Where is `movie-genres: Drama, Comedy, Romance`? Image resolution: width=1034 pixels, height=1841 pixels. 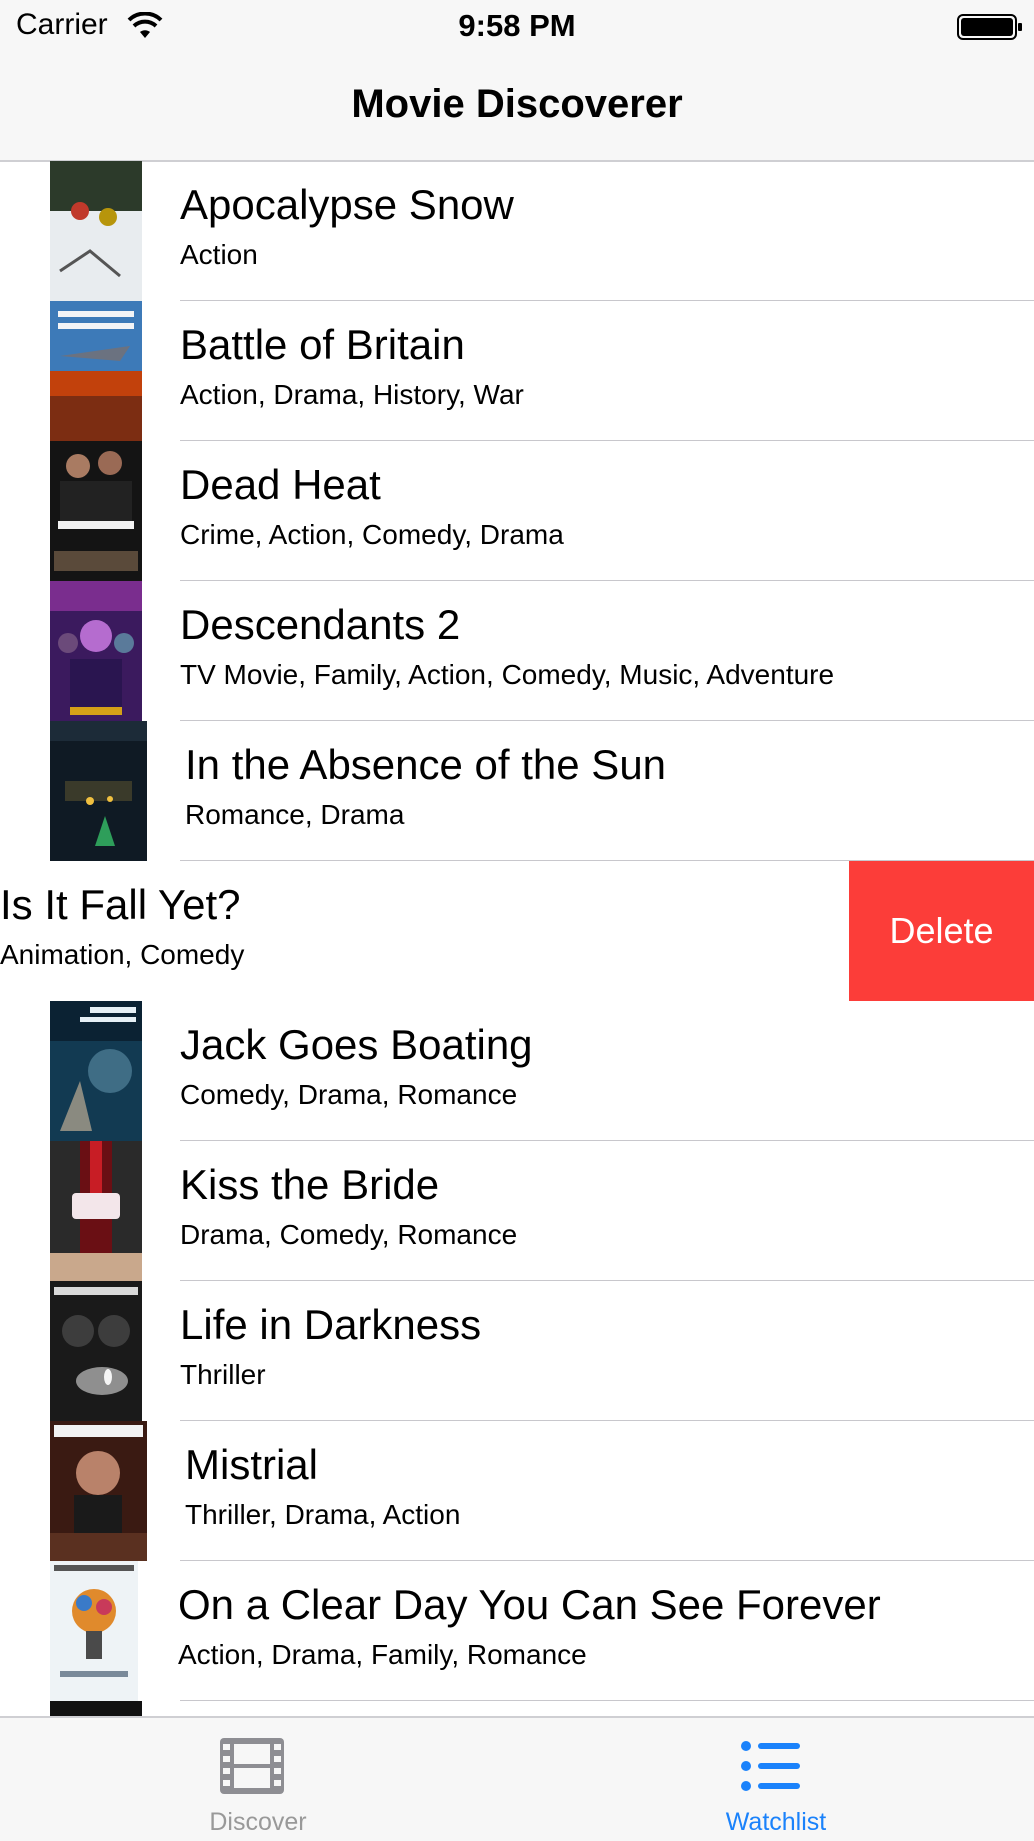 movie-genres: Drama, Comedy, Romance is located at coordinates (349, 1234).